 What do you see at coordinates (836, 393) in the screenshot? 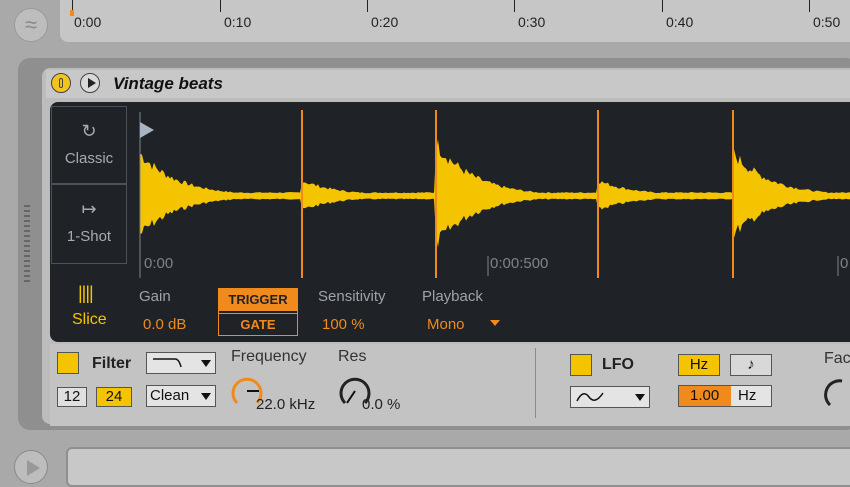
I see `partial-knob` at bounding box center [836, 393].